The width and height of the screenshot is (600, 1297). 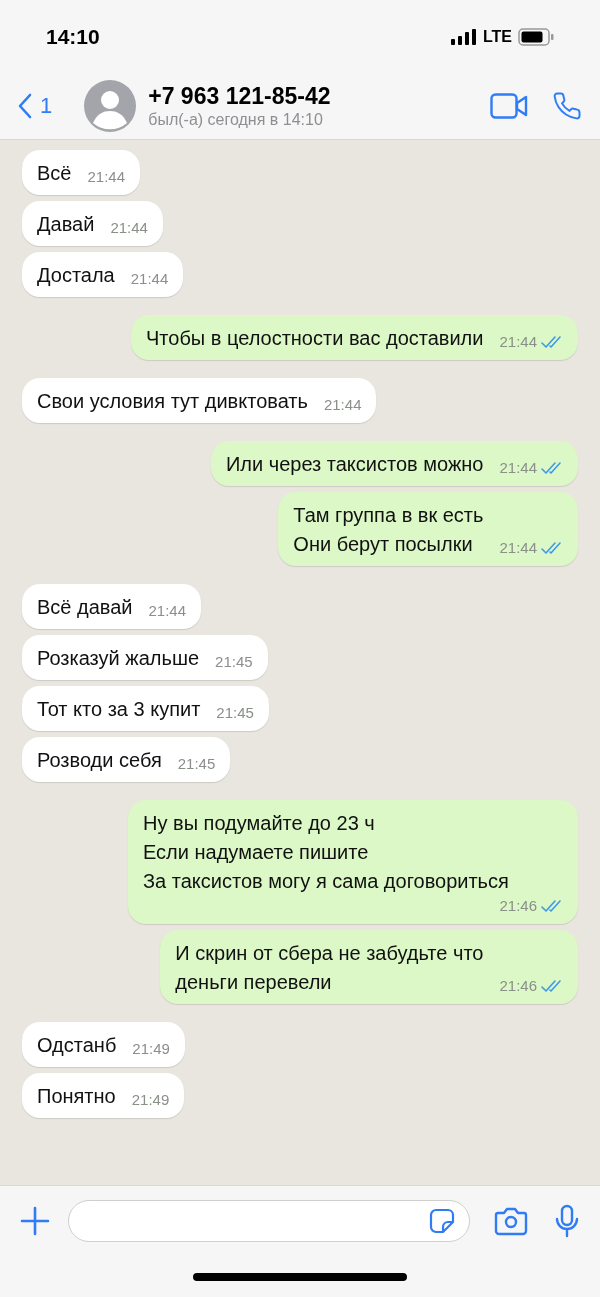 I want to click on message-text: И скрин от сбера не забудьте что деньги перевели, so click(x=329, y=968).